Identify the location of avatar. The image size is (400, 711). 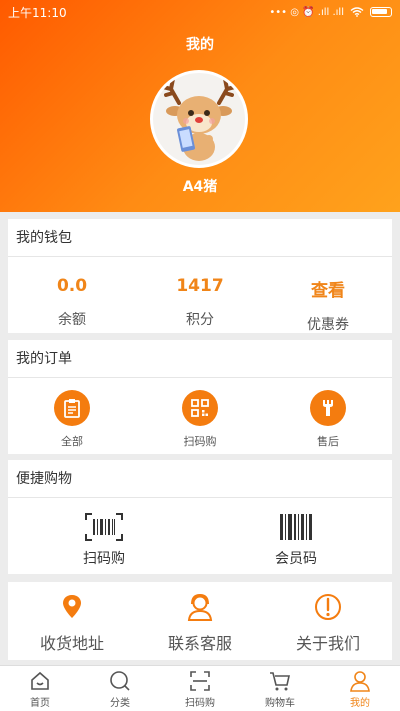
(199, 119).